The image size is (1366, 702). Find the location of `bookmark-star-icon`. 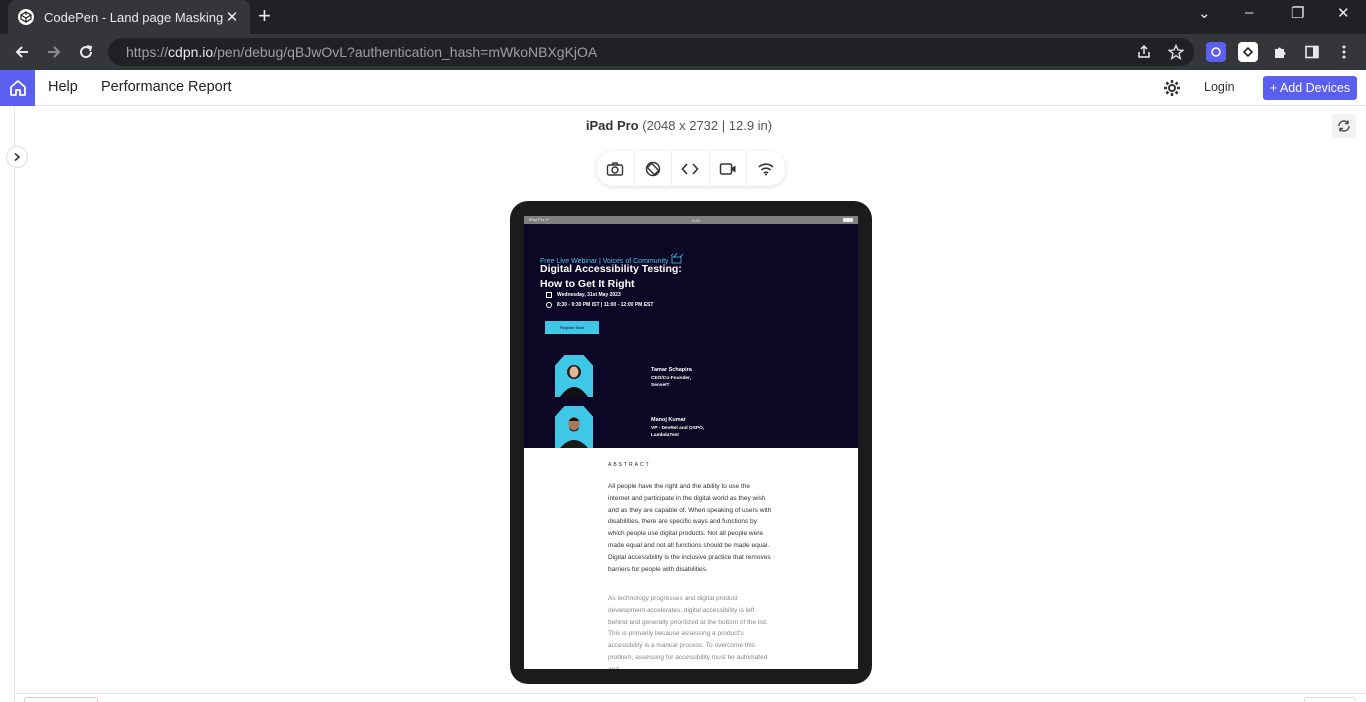

bookmark-star-icon is located at coordinates (1176, 52).